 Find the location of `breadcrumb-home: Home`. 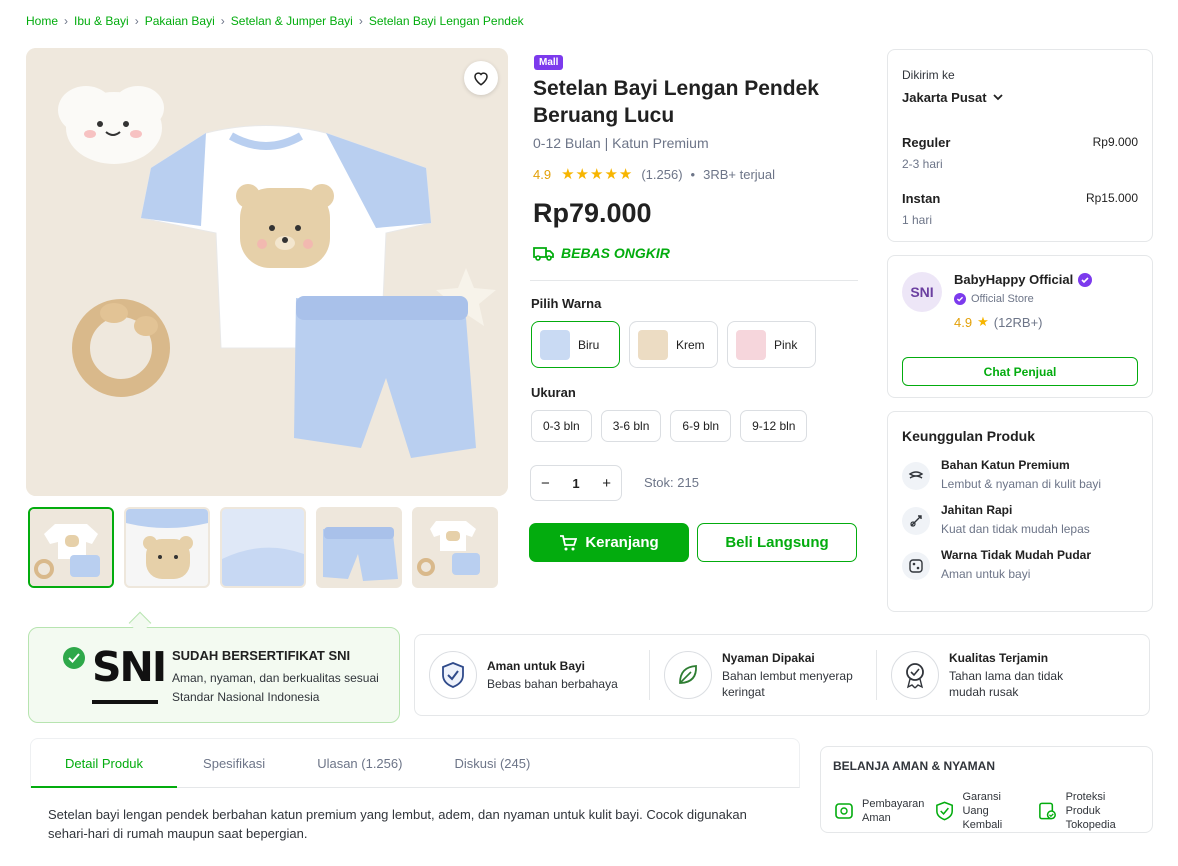

breadcrumb-home: Home is located at coordinates (42, 21).